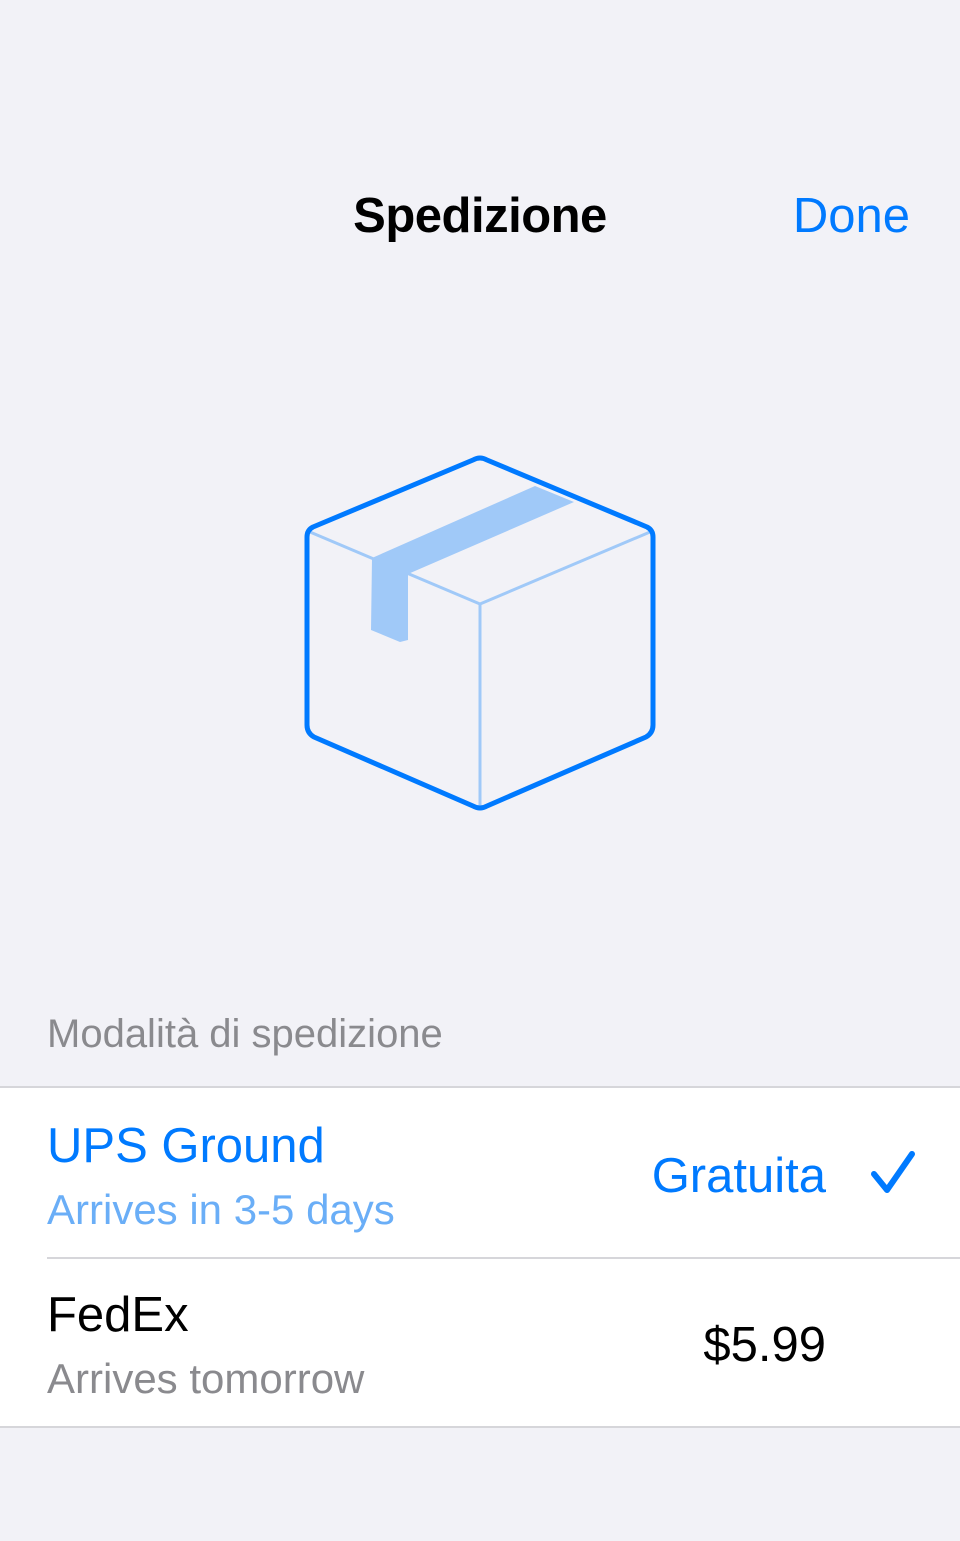 Image resolution: width=960 pixels, height=1541 pixels. What do you see at coordinates (480, 1341) in the screenshot?
I see `shipping-option-fedex: FedEx Arrives tomorrow $5.99` at bounding box center [480, 1341].